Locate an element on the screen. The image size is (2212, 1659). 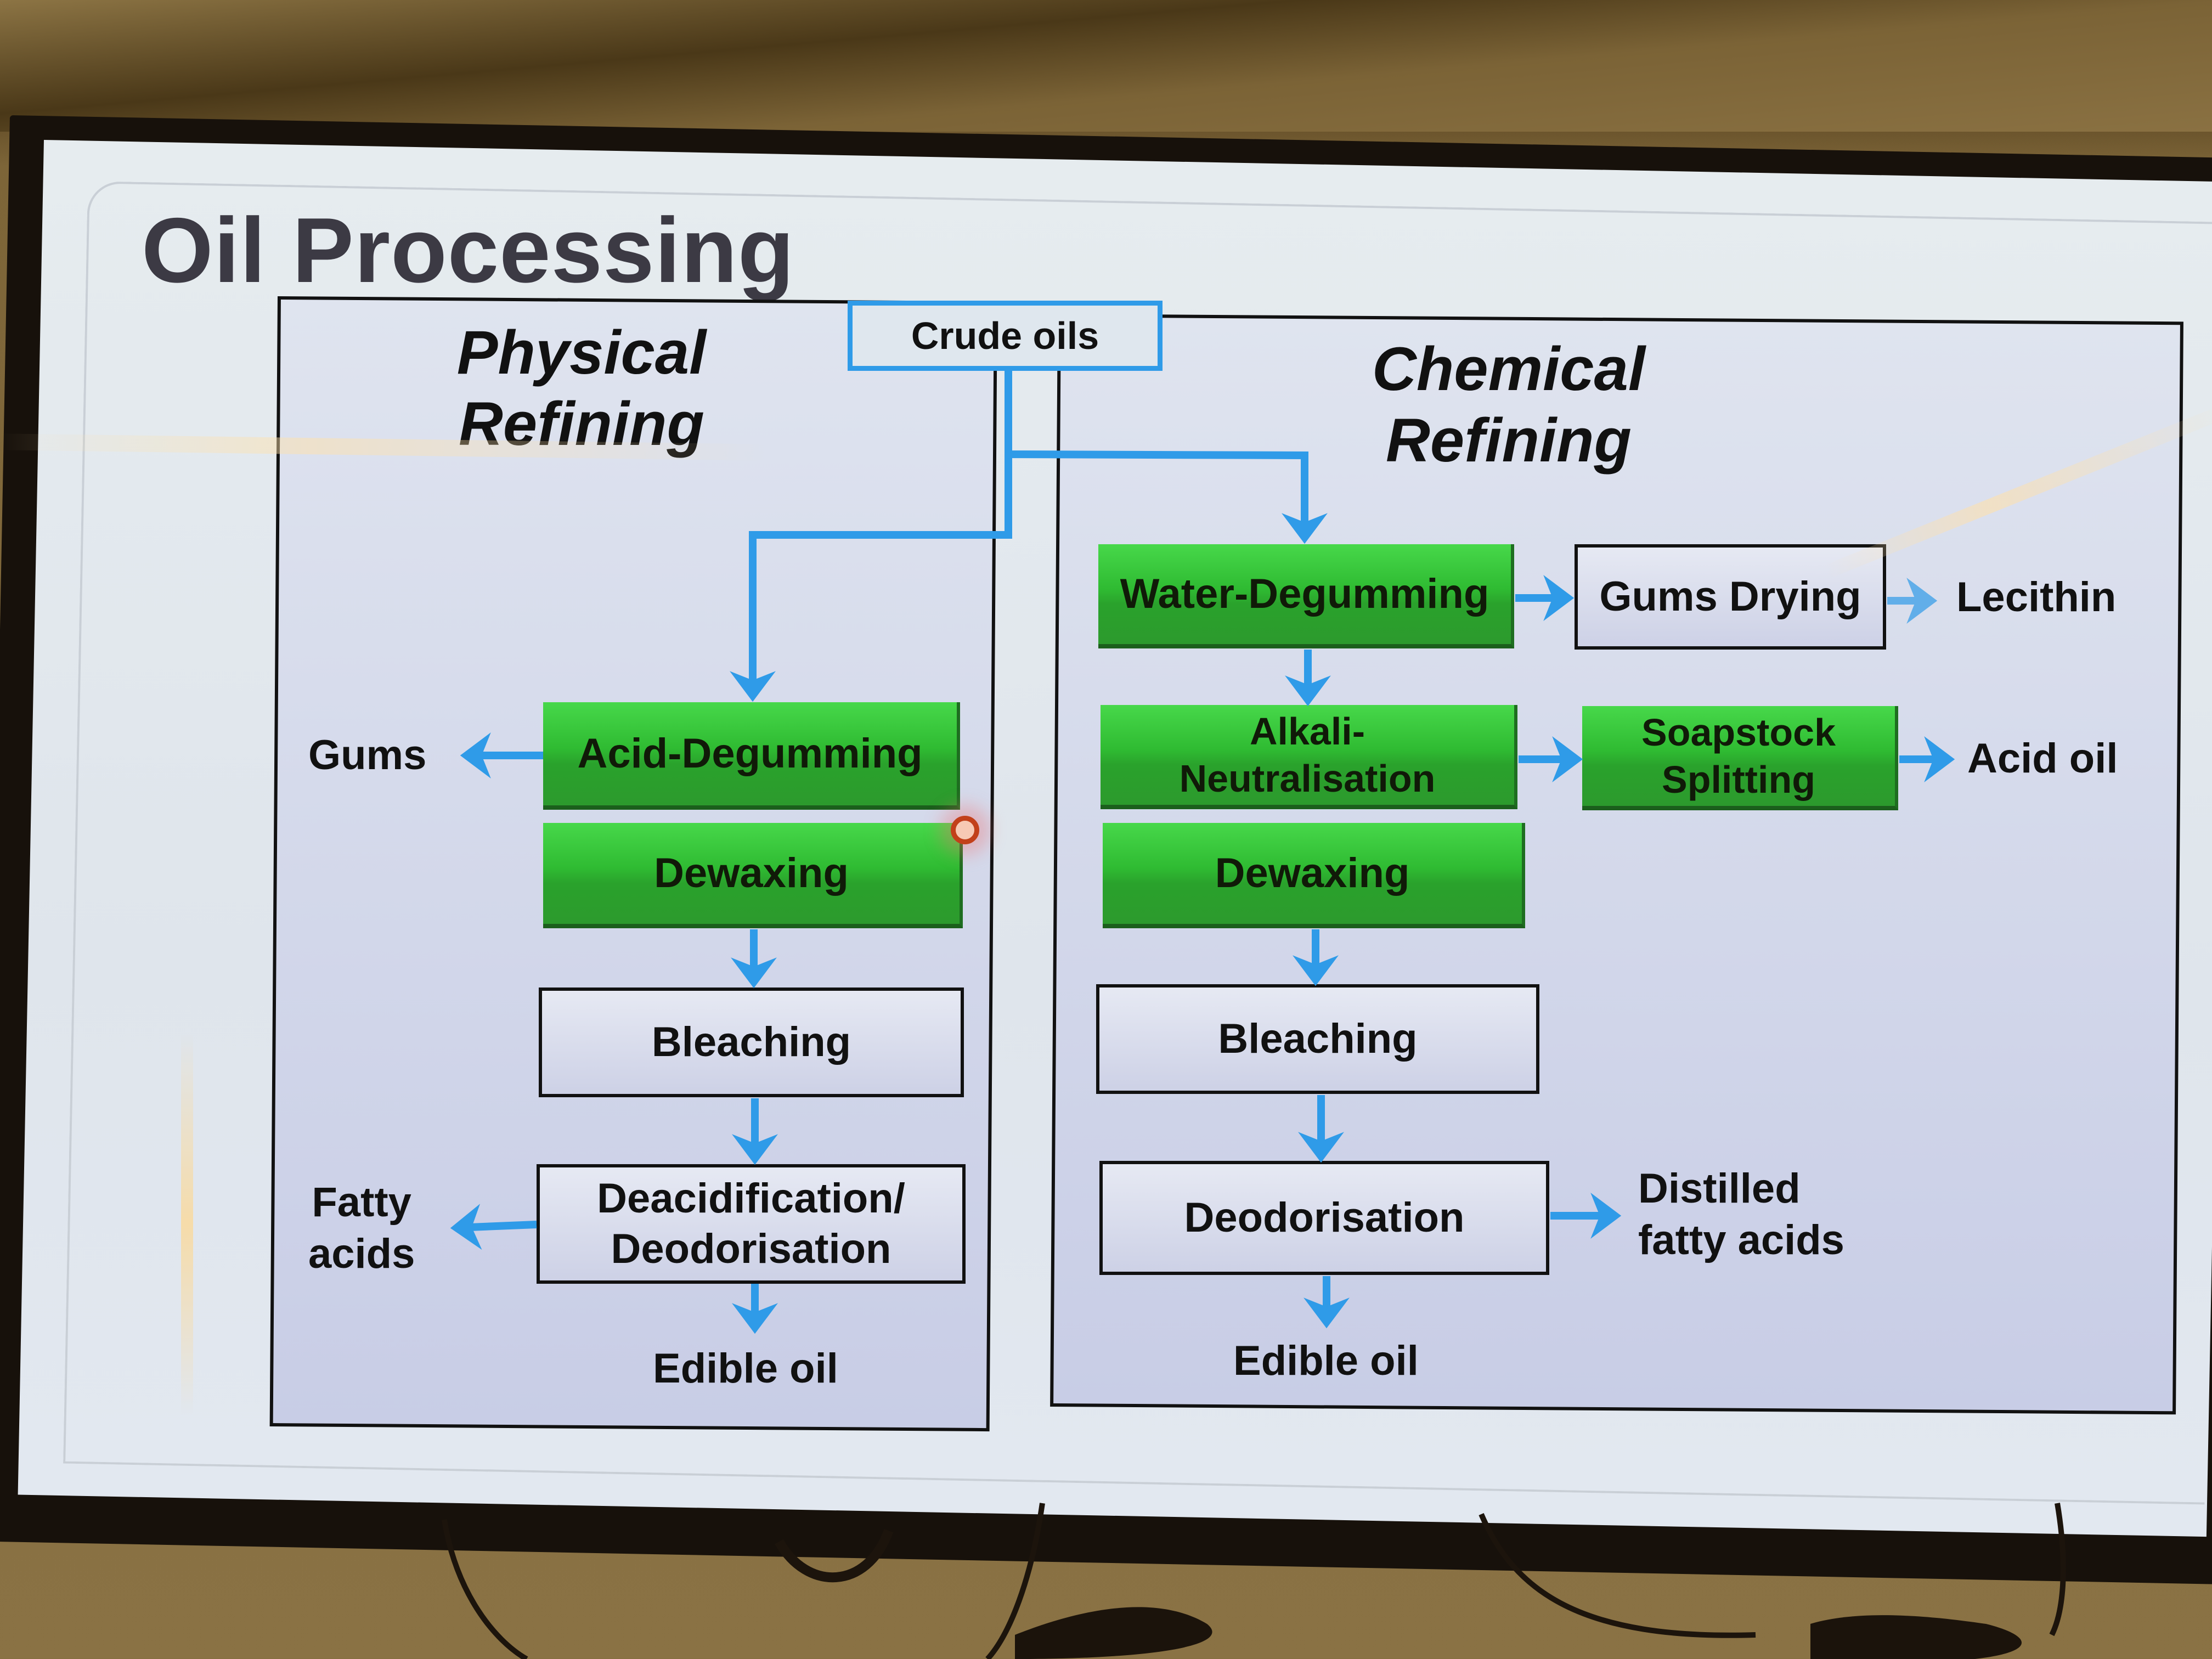
cables-drawing is located at coordinates (1254, 1581).